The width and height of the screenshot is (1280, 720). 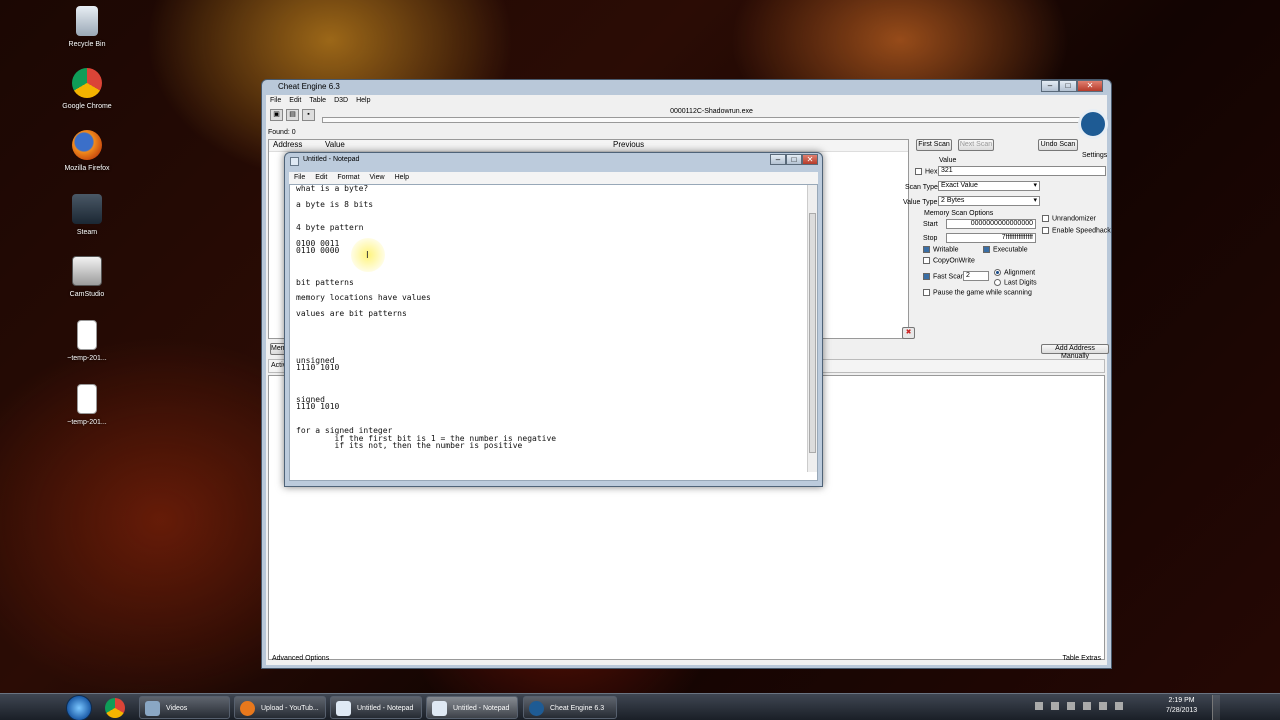 I want to click on first-scan-button: First Scan, so click(x=934, y=145).